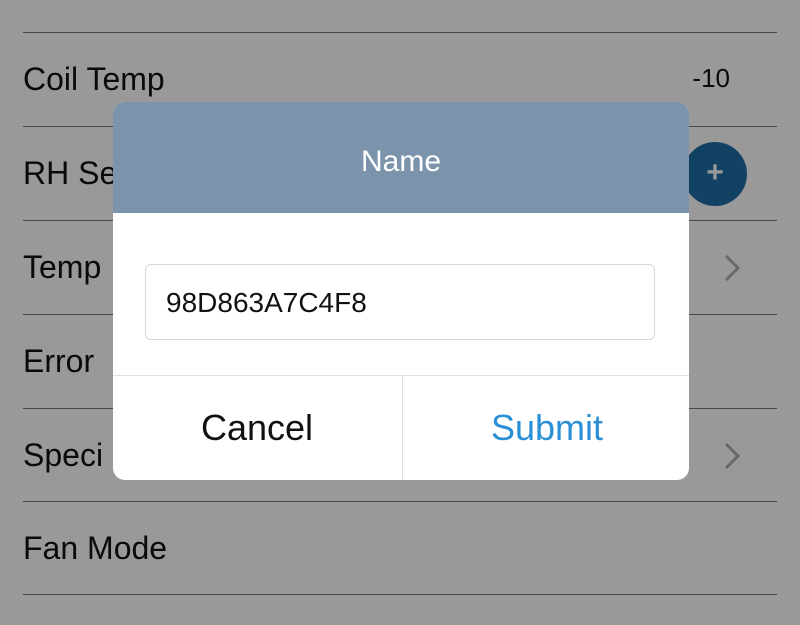 This screenshot has height=625, width=800. What do you see at coordinates (400, 302) in the screenshot?
I see `name-input: 98D863A7C4F8` at bounding box center [400, 302].